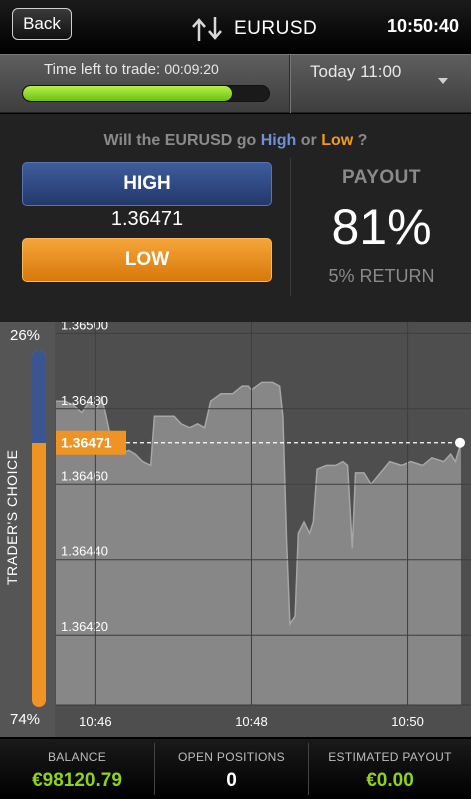  What do you see at coordinates (231, 769) in the screenshot?
I see `open-positions-cell: OPEN POSITIONS 0` at bounding box center [231, 769].